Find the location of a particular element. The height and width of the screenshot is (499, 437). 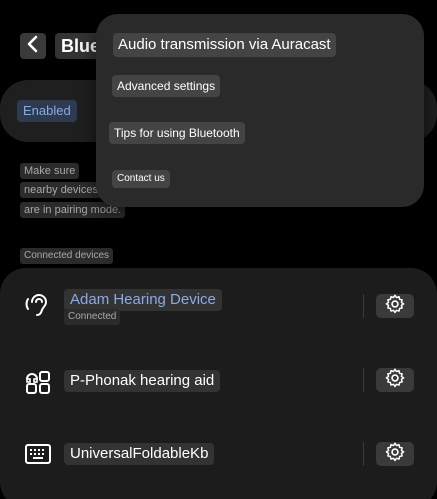

connected-devices-header: Connected devices is located at coordinates (67, 256).